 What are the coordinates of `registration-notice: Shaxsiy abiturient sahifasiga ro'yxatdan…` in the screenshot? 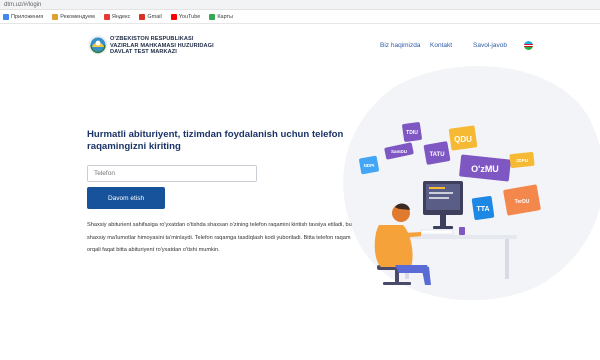 It's located at (219, 237).